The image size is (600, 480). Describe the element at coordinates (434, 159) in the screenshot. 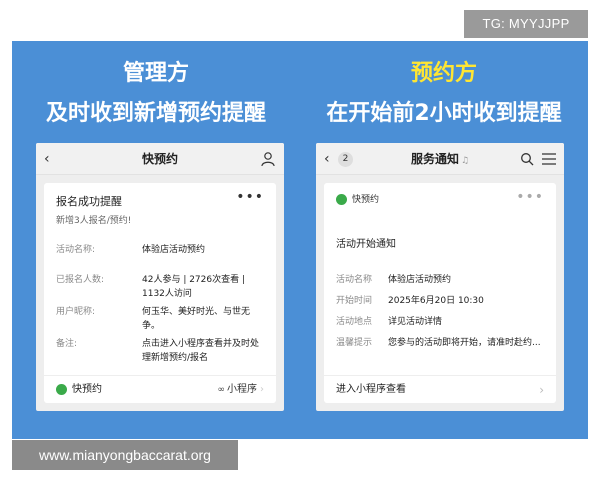

I see `participant-nav-title: 服务通知` at that location.